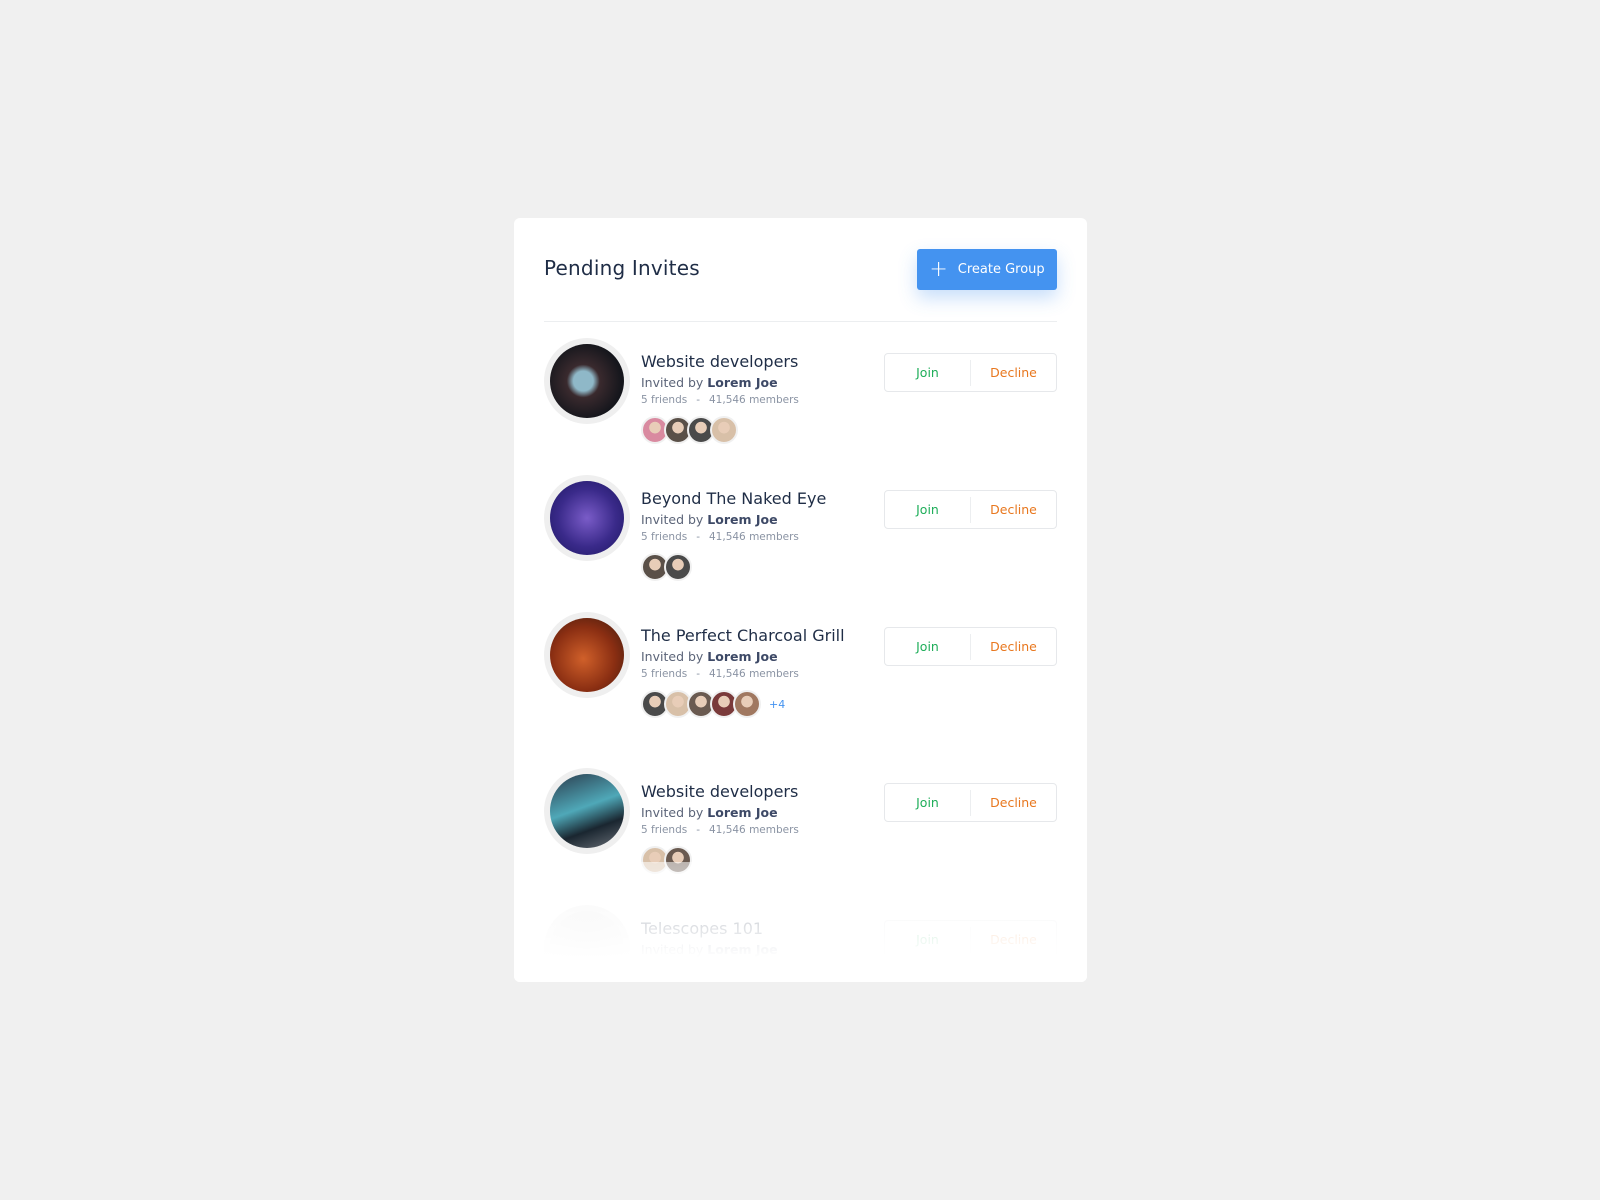  I want to click on fade-overlay, so click(800, 922).